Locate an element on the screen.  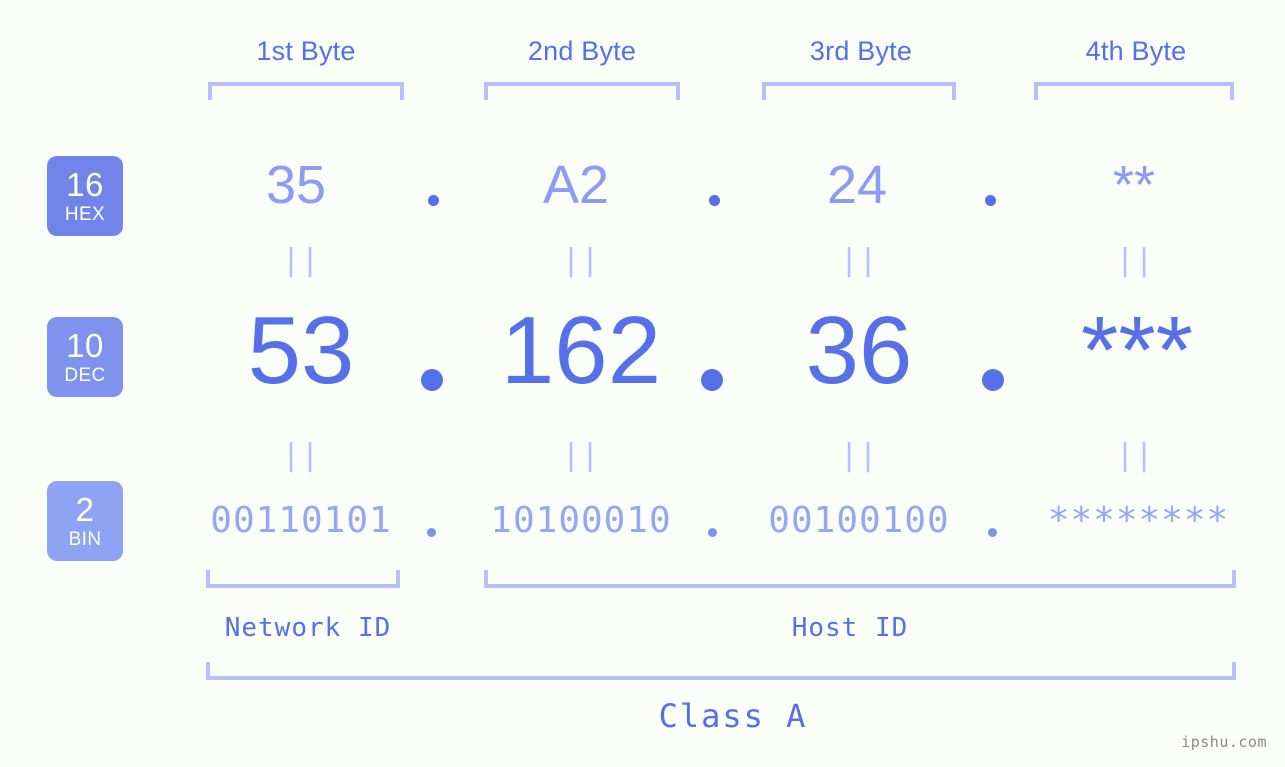
host-id-bracket is located at coordinates (860, 579).